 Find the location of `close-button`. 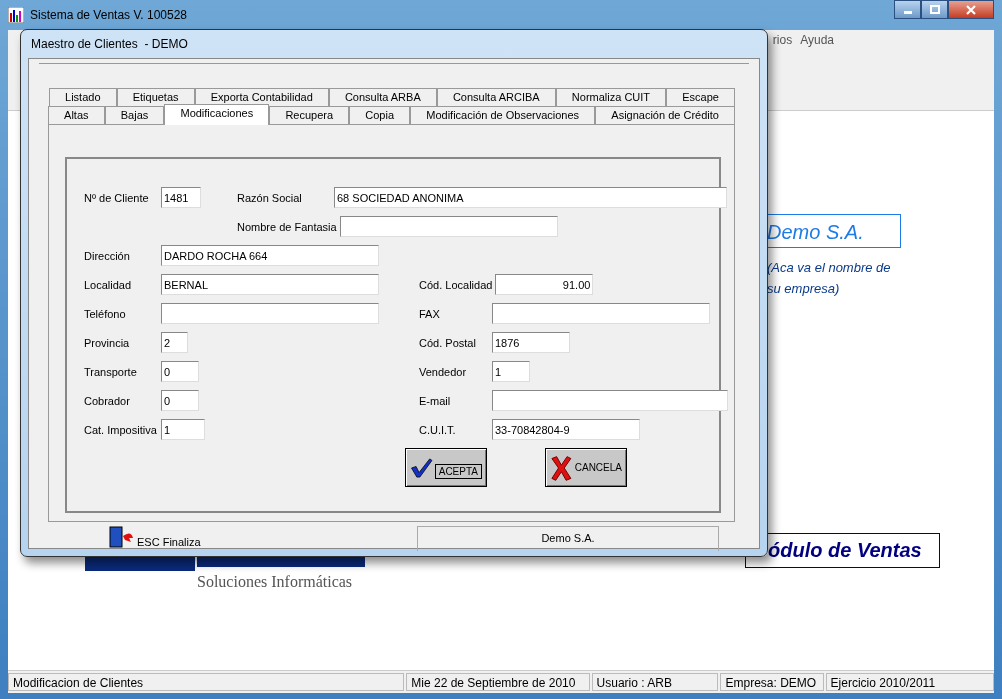

close-button is located at coordinates (971, 9).